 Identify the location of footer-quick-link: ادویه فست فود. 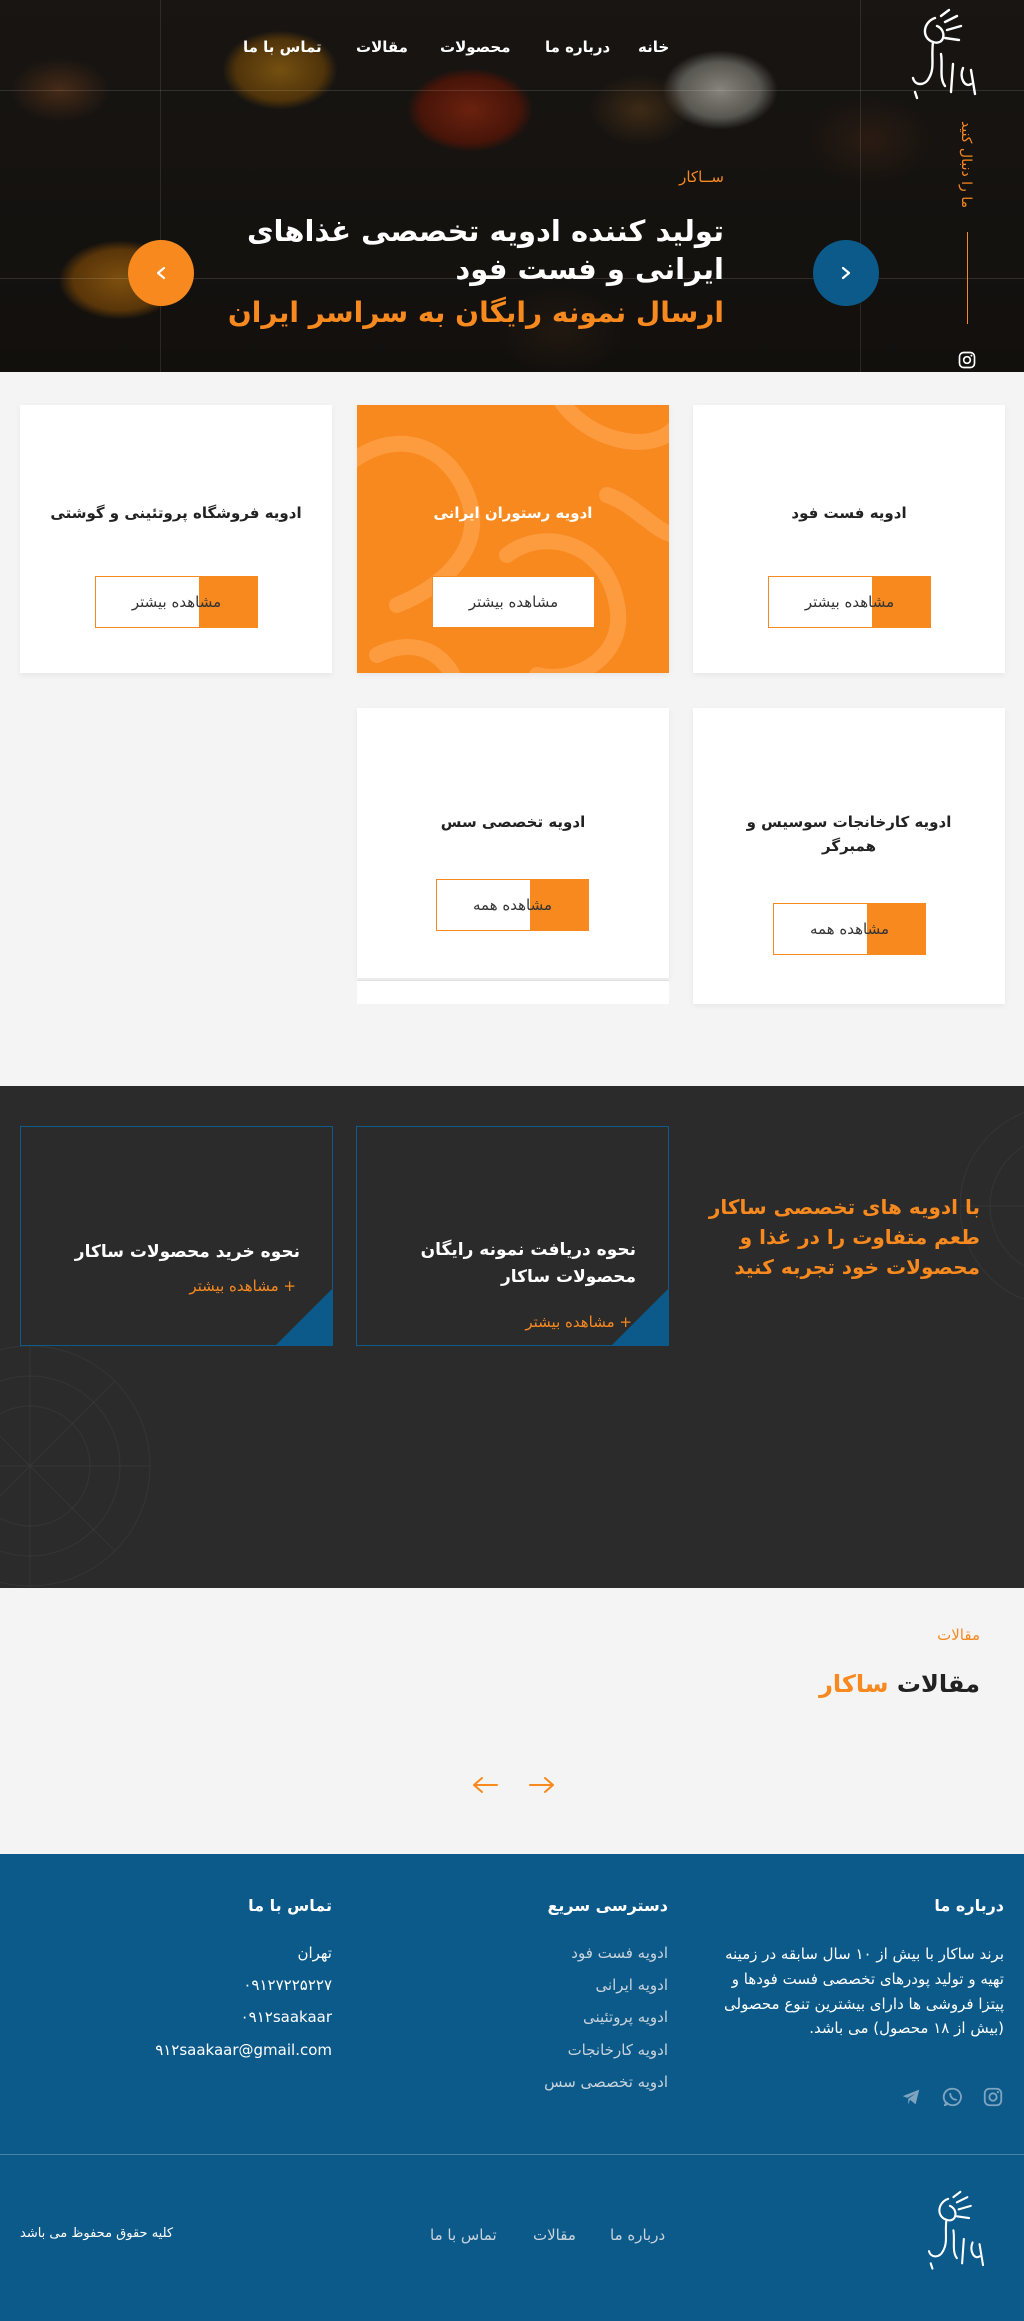
(619, 1953).